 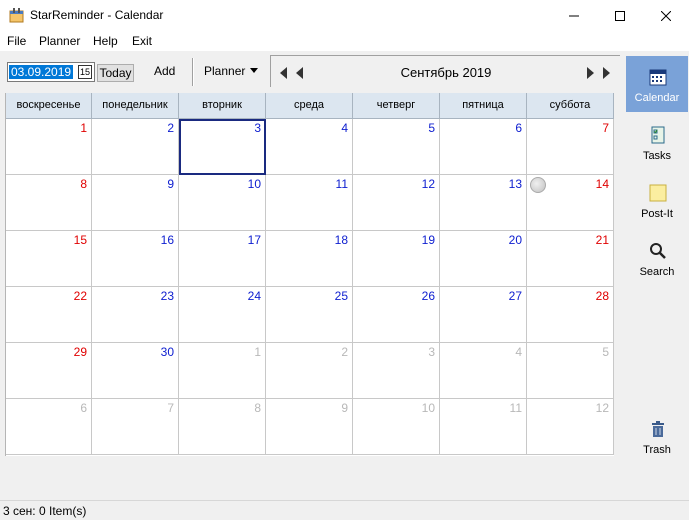 What do you see at coordinates (224, 71) in the screenshot?
I see `view-dropdown: Planner` at bounding box center [224, 71].